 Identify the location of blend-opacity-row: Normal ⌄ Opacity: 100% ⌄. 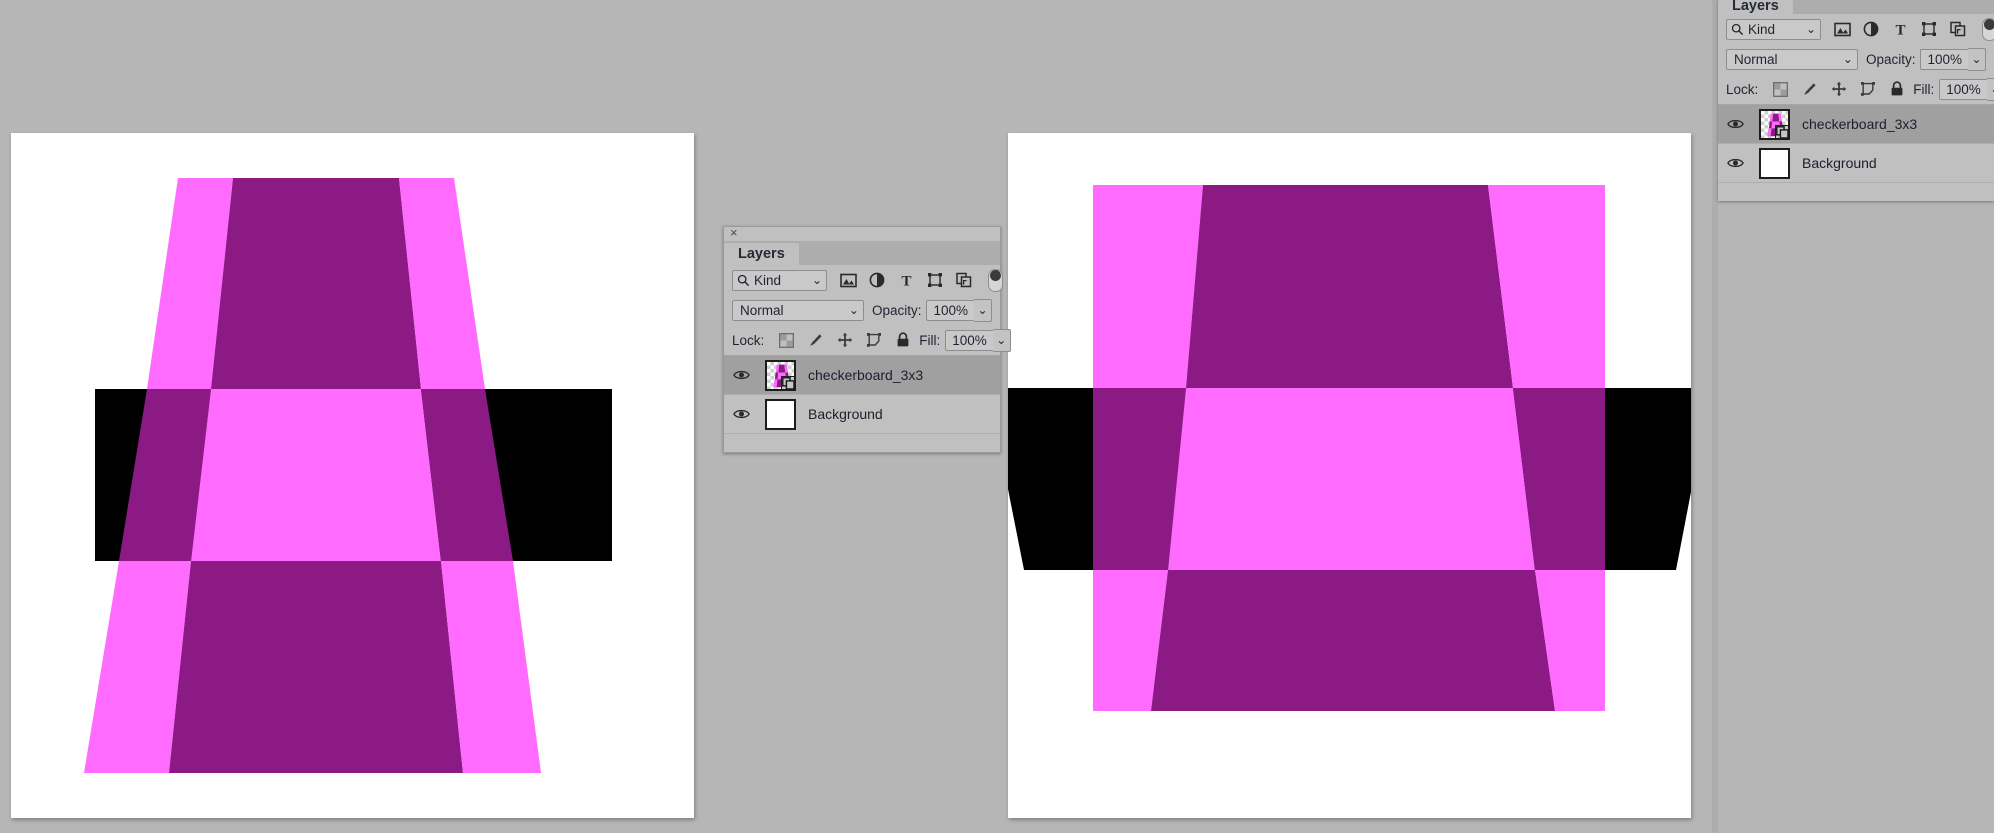
(862, 310).